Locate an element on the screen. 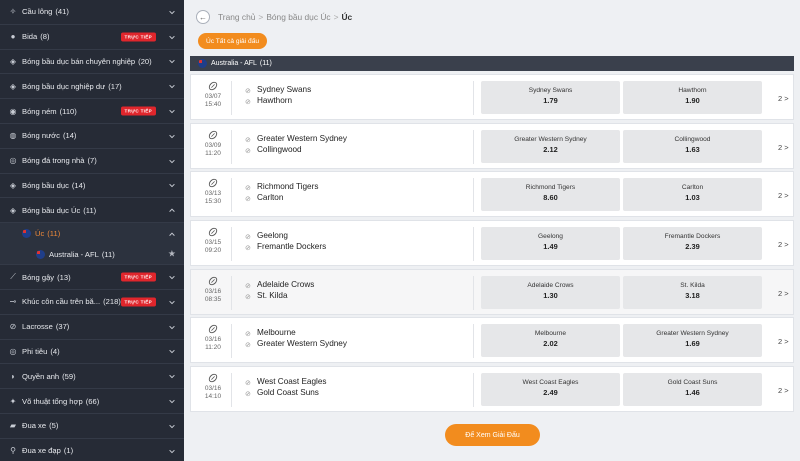 Image resolution: width=800 pixels, height=461 pixels. star-icon: ★ is located at coordinates (172, 254).